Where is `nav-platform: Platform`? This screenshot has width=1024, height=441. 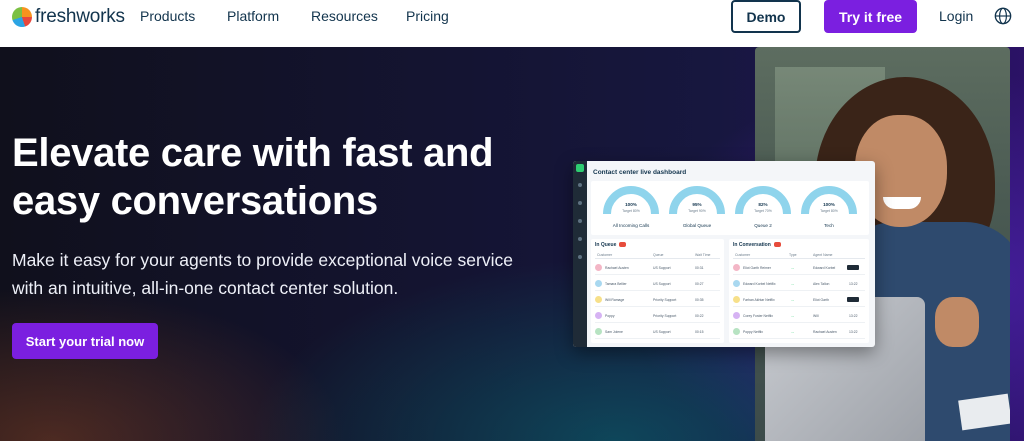
nav-platform: Platform is located at coordinates (253, 16).